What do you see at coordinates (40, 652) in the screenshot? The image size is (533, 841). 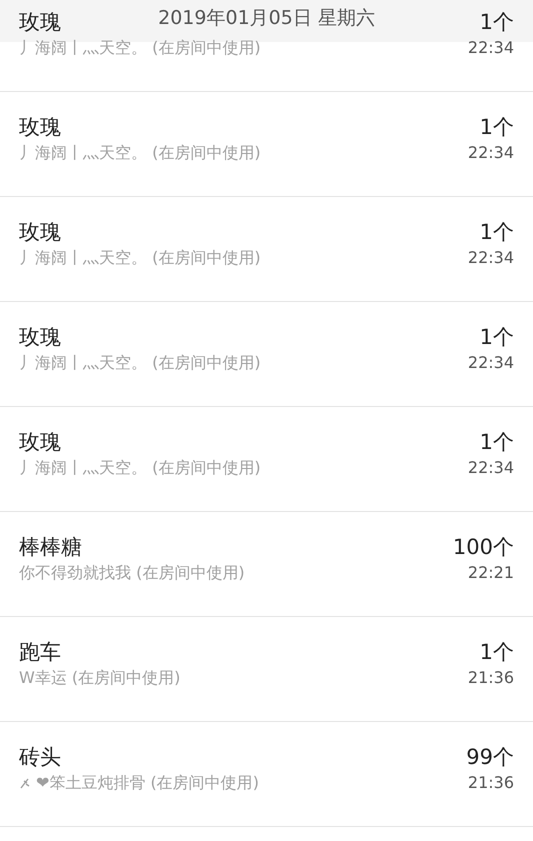 I see `gift-name: 跑车` at bounding box center [40, 652].